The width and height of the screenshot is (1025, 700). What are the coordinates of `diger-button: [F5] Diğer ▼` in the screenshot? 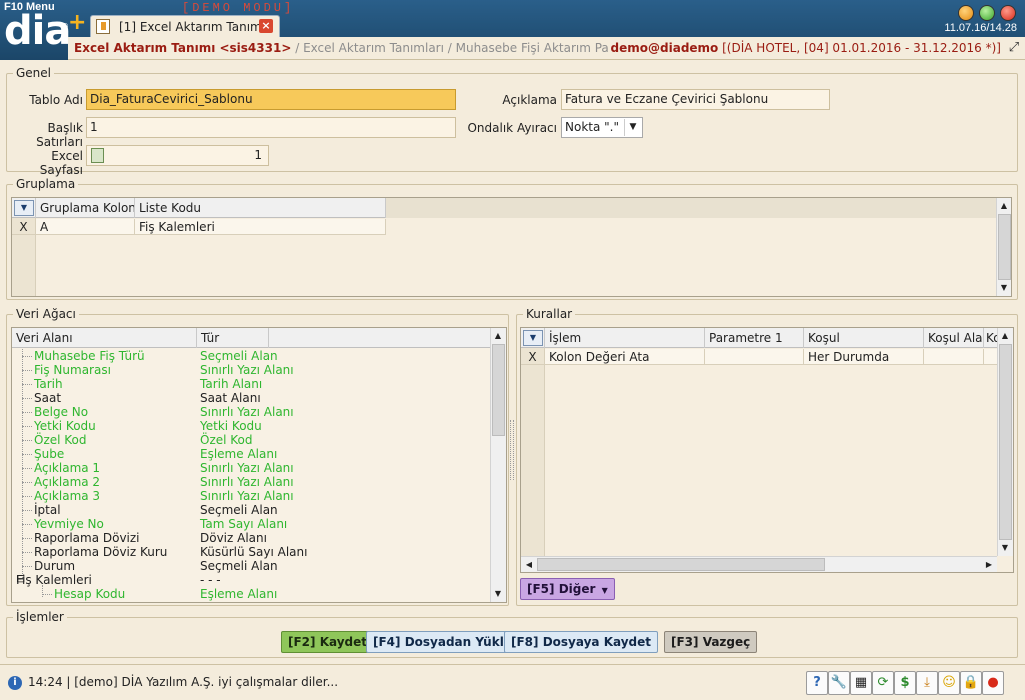 It's located at (567, 589).